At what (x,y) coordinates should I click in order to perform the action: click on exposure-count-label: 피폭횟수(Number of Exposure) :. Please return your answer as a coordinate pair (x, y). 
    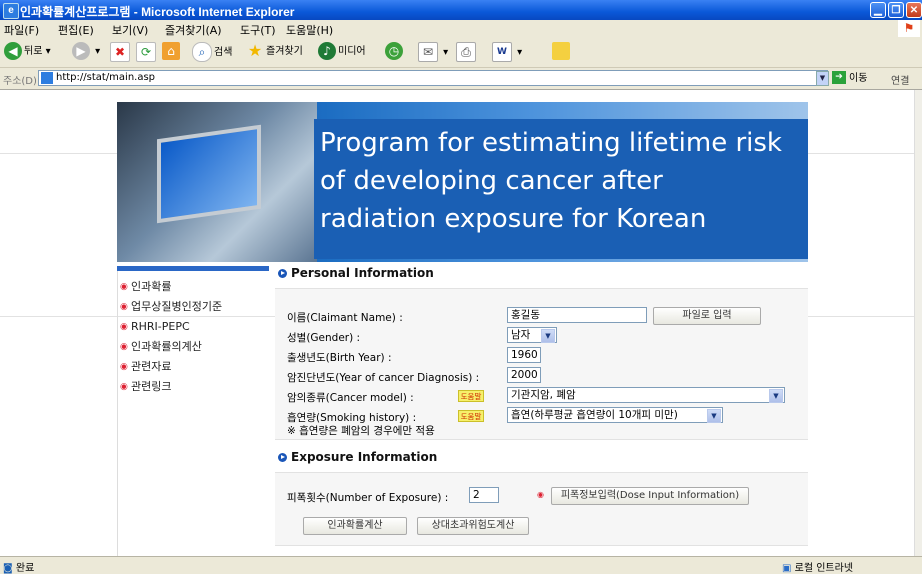
    Looking at the image, I should click on (368, 498).